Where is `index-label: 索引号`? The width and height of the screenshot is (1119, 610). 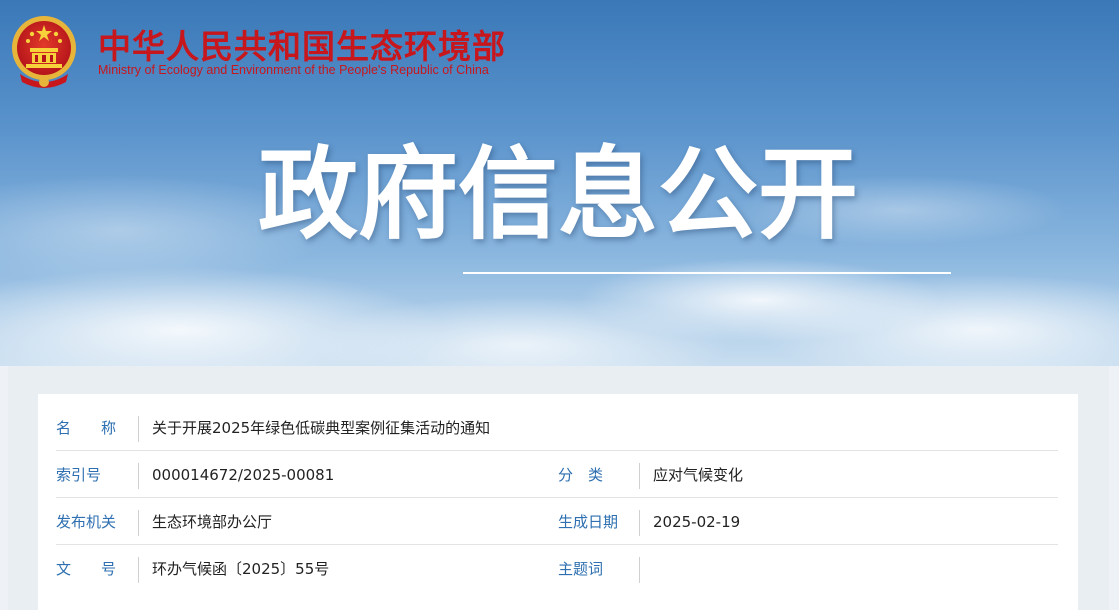 index-label: 索引号 is located at coordinates (79, 475).